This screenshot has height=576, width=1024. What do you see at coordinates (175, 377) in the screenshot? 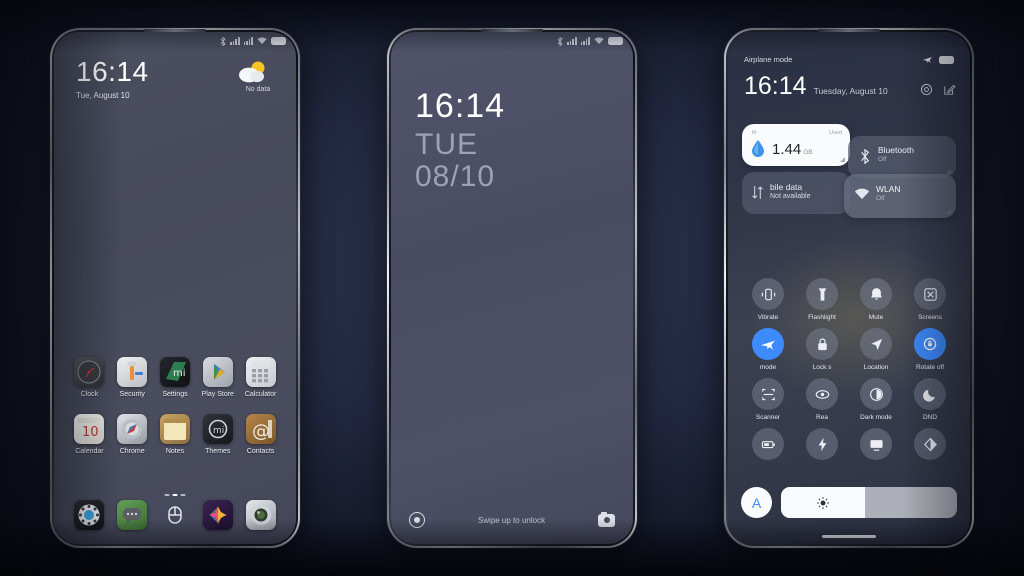
I see `app-settings: mi Settings` at bounding box center [175, 377].